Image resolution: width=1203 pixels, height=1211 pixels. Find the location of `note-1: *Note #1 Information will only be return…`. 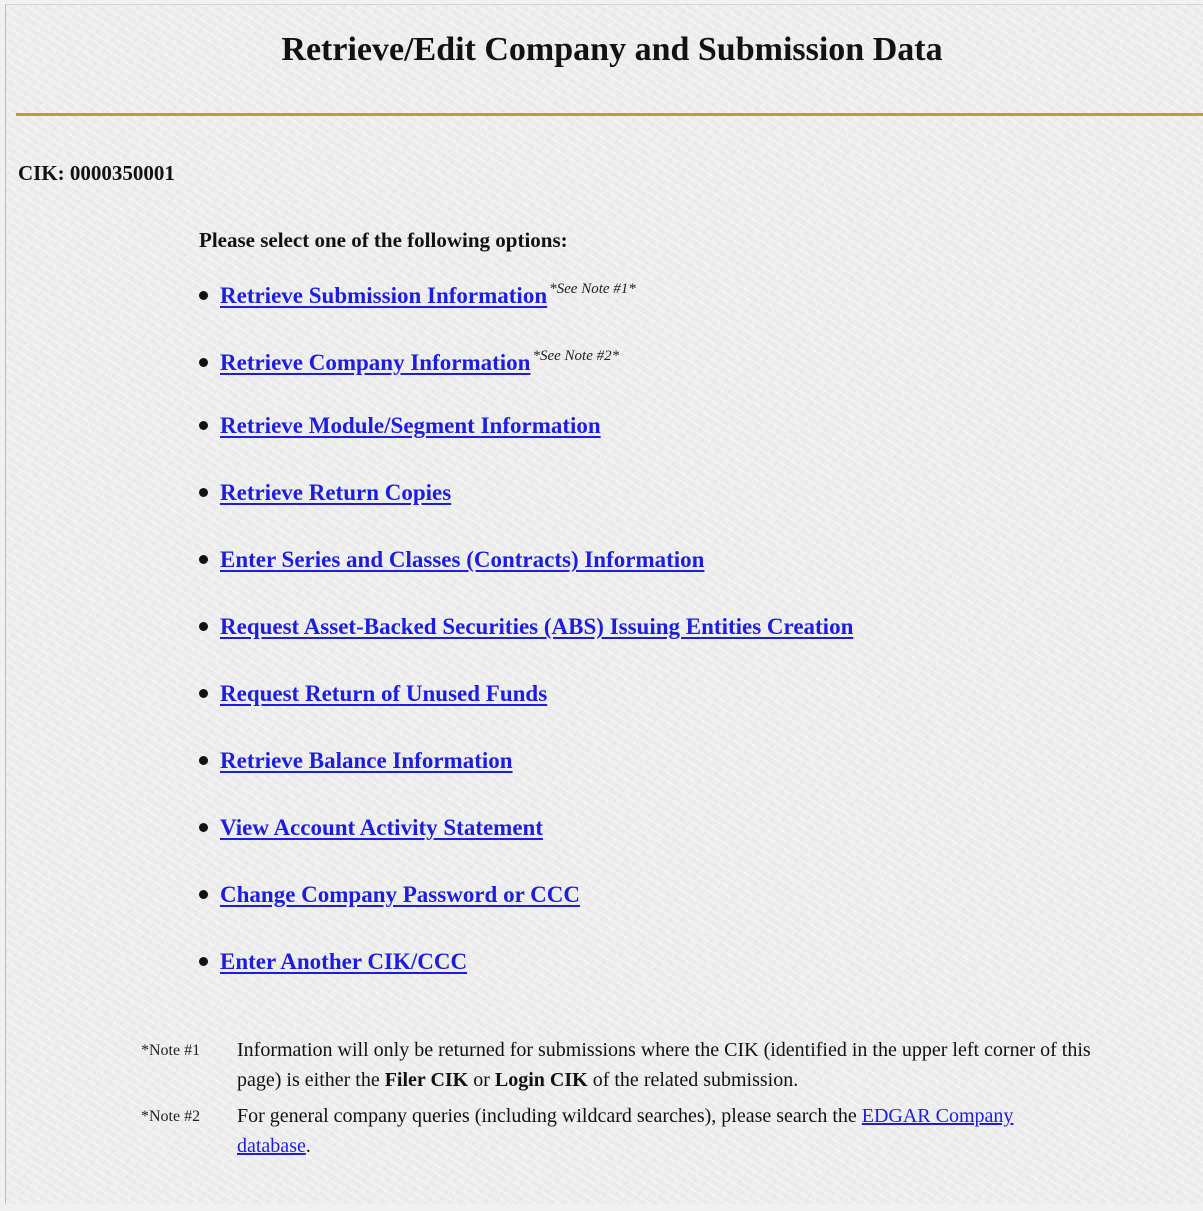

note-1: *Note #1 Information will only be return… is located at coordinates (616, 1065).